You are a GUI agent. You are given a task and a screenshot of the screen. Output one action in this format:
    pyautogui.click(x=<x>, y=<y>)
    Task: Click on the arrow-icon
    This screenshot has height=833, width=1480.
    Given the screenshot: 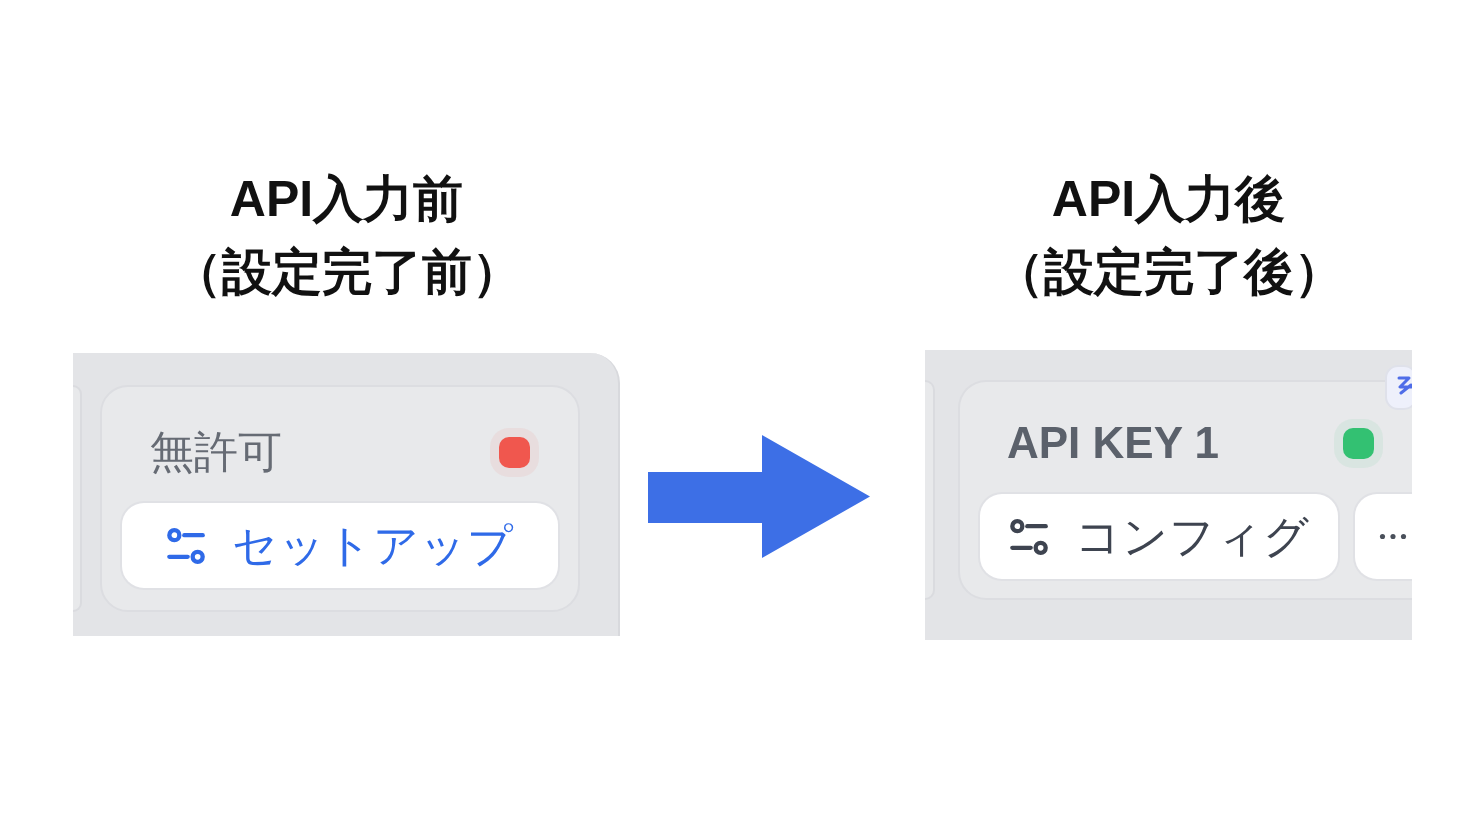 What is the action you would take?
    pyautogui.click(x=759, y=496)
    